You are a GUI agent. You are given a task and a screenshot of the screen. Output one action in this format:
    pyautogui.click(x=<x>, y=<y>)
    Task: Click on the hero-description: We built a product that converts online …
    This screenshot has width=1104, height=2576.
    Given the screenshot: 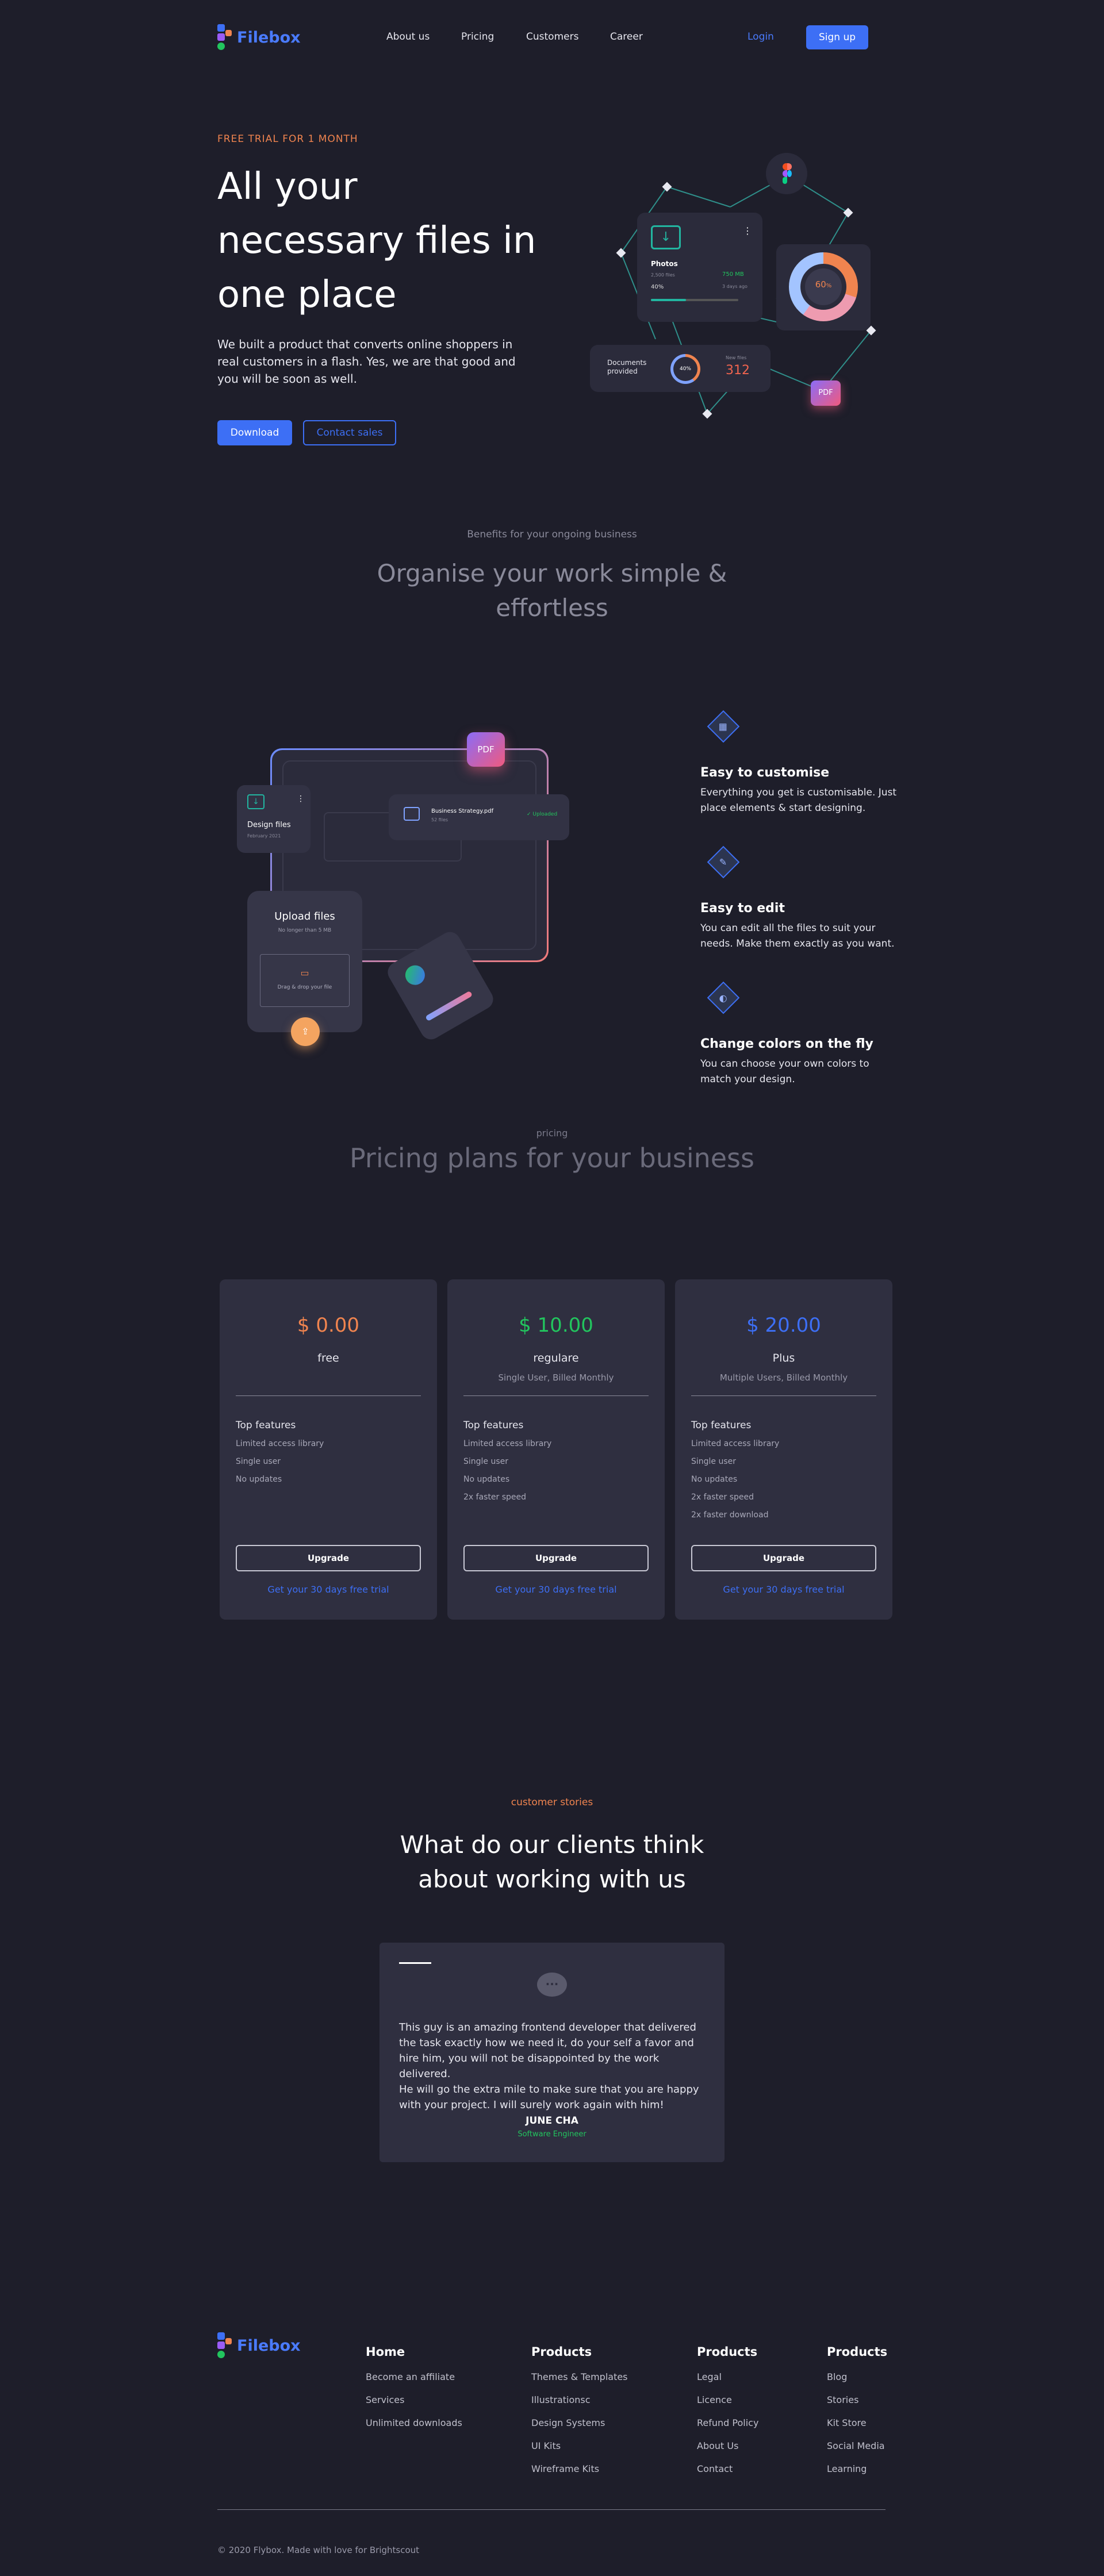 What is the action you would take?
    pyautogui.click(x=366, y=361)
    